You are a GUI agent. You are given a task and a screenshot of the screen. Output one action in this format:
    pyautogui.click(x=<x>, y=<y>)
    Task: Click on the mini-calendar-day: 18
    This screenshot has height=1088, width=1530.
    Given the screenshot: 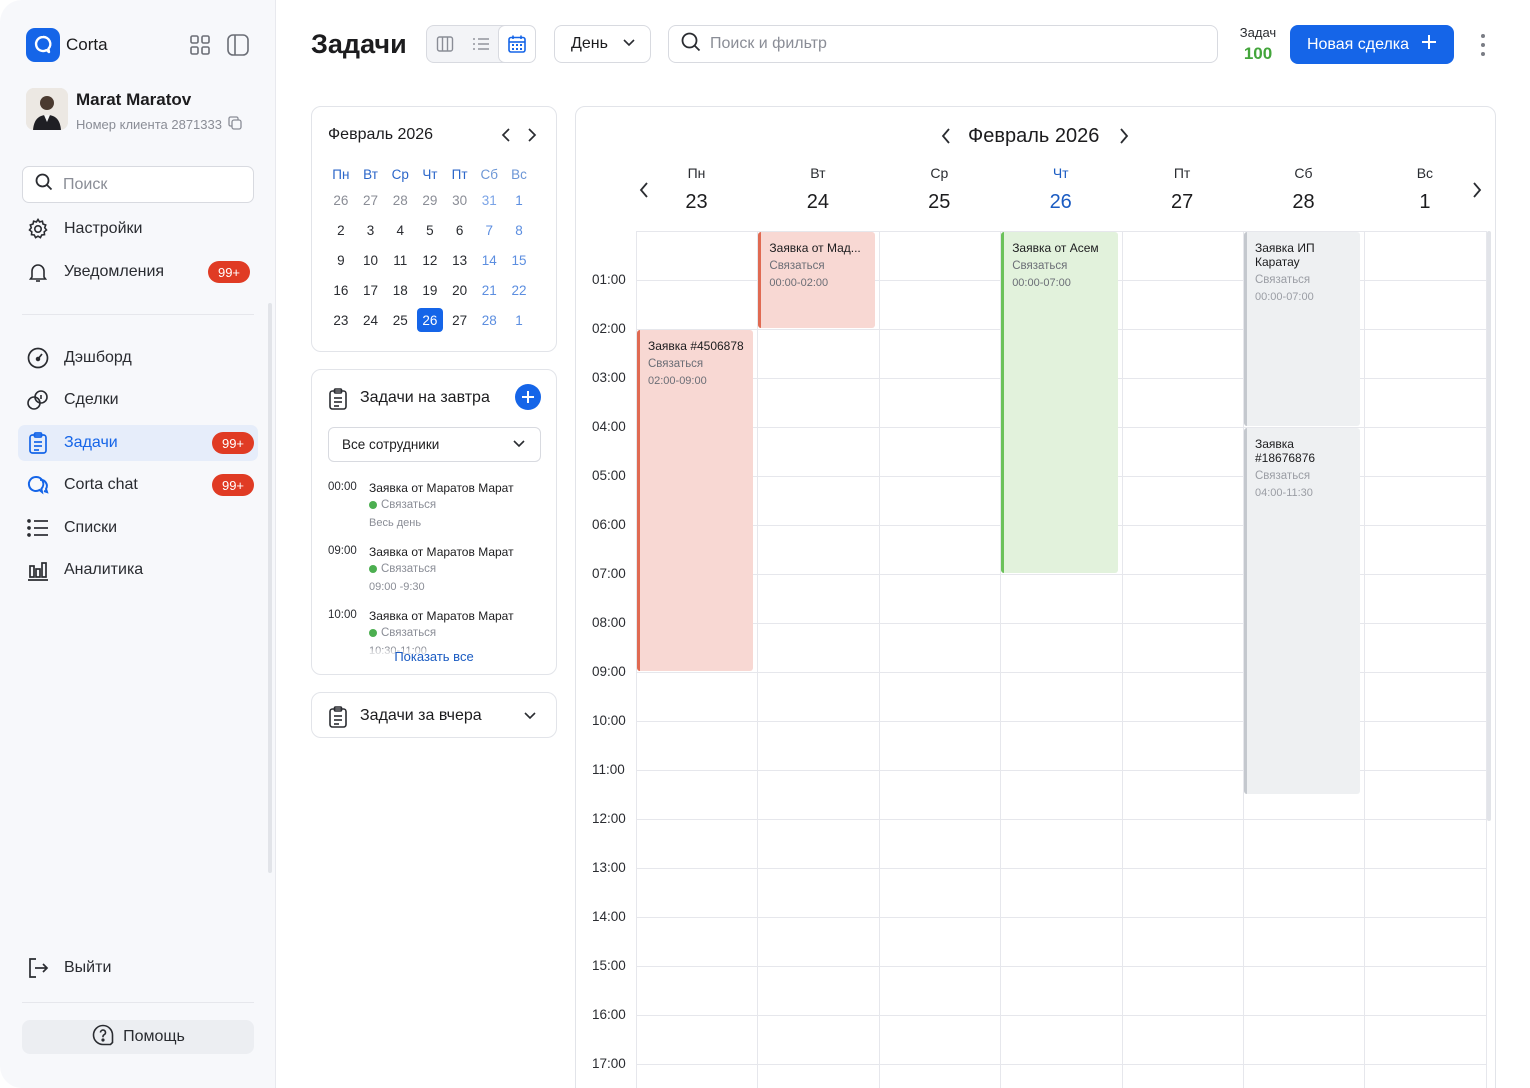 What is the action you would take?
    pyautogui.click(x=400, y=290)
    